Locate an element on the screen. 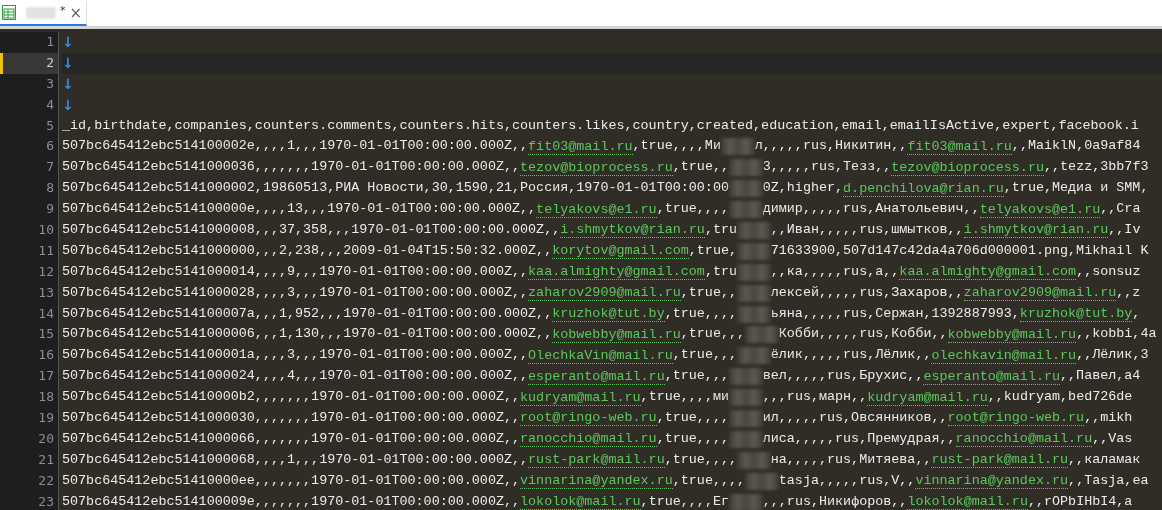 The height and width of the screenshot is (510, 1162). code-text: ,,Vas is located at coordinates (1112, 438).